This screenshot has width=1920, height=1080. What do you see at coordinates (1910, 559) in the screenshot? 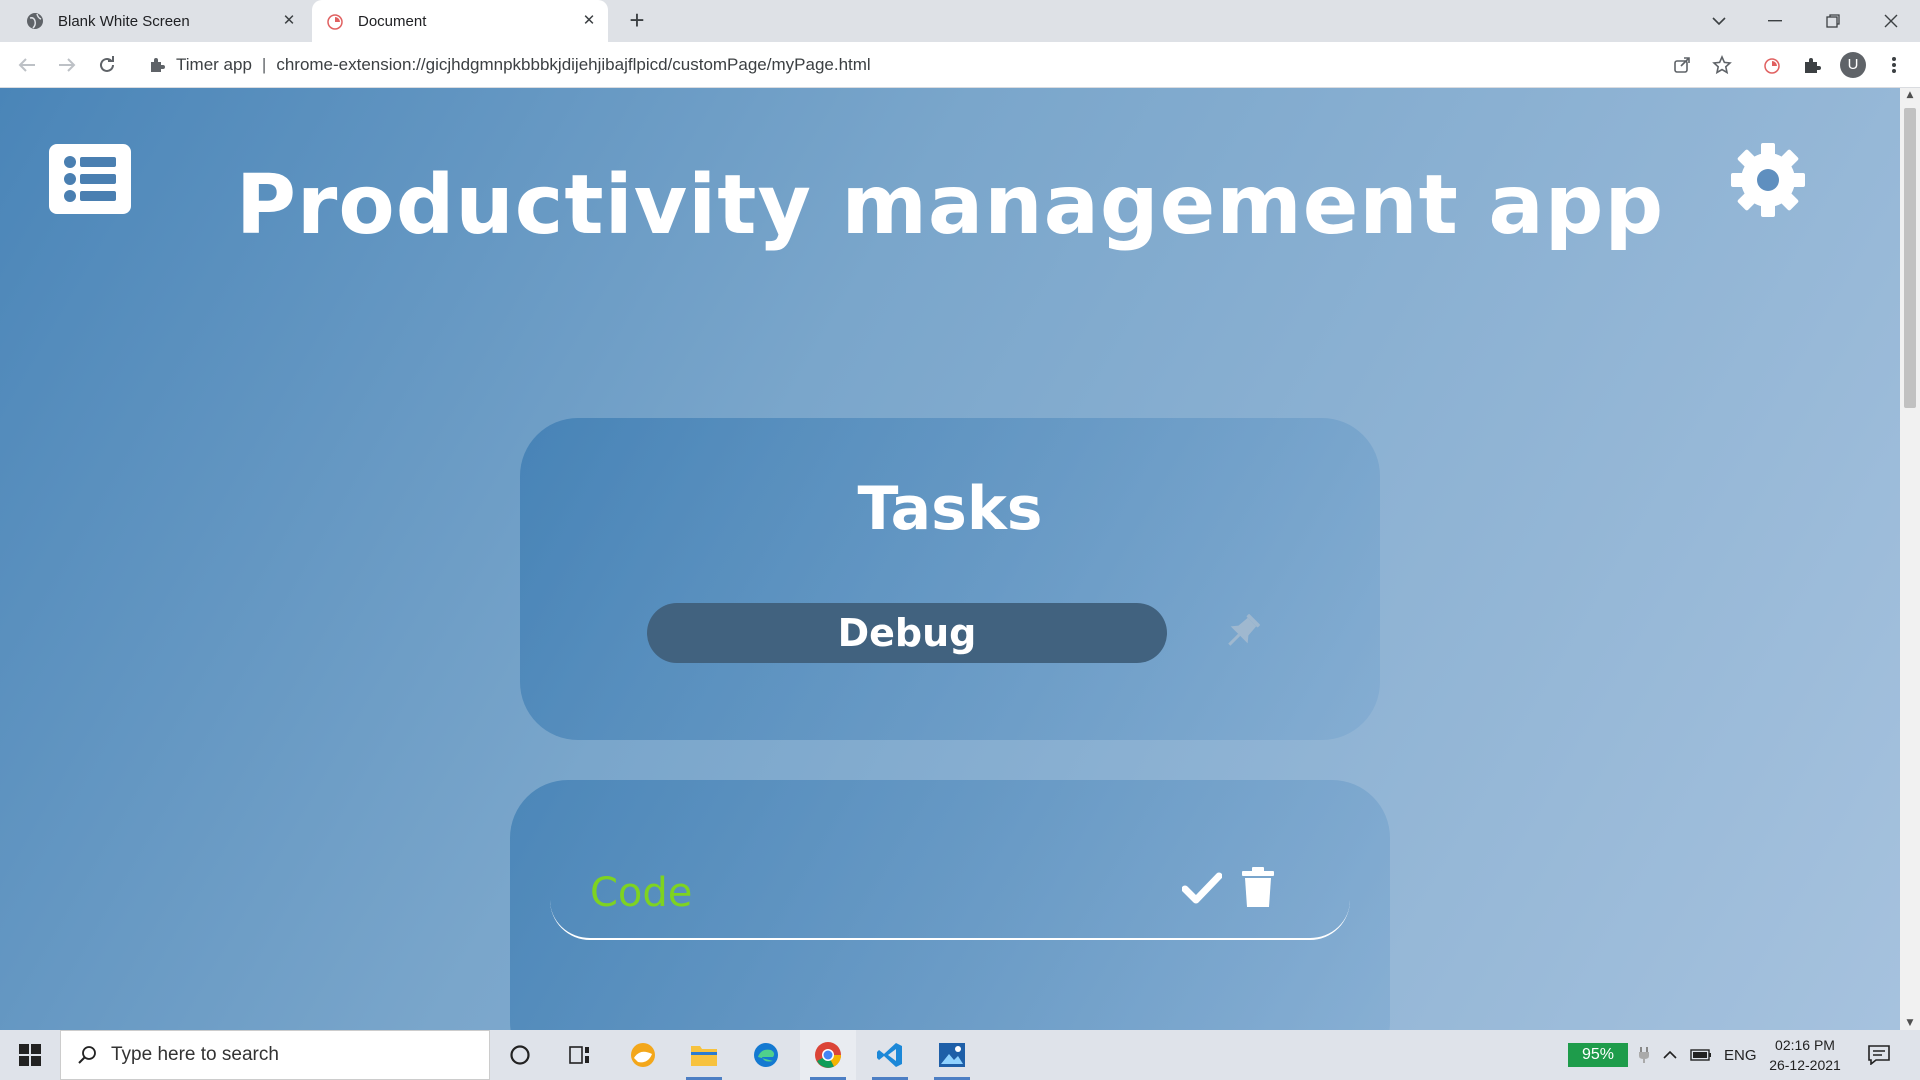
I see `page-scrollbar: ▲ ▼` at bounding box center [1910, 559].